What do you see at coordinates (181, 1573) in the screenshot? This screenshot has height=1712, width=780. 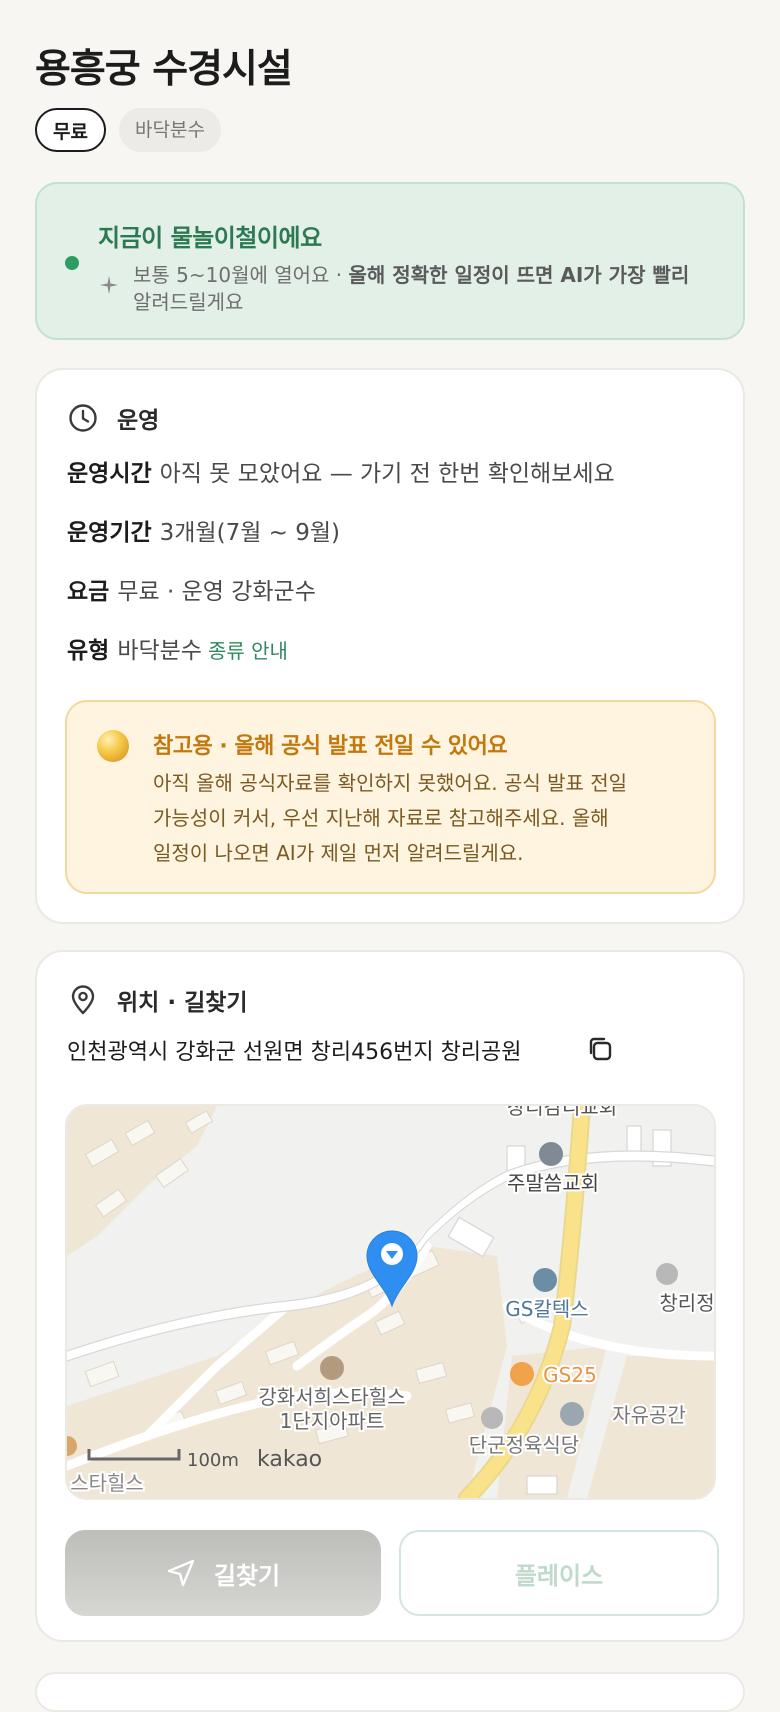 I see `navigation-arrow-icon` at bounding box center [181, 1573].